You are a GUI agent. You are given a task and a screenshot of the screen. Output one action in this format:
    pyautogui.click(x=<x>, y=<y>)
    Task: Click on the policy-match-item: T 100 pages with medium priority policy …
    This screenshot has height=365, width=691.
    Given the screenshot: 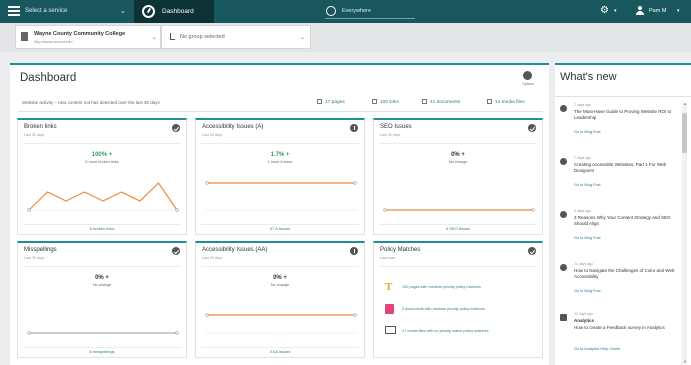 What is the action you would take?
    pyautogui.click(x=459, y=289)
    